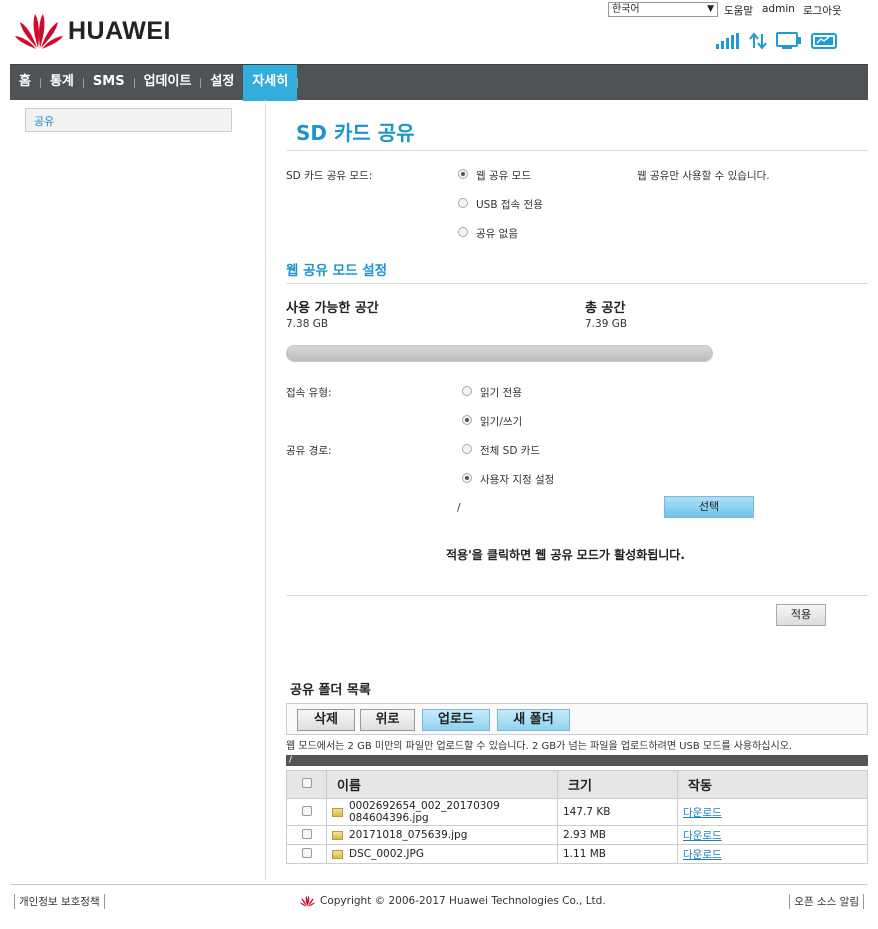  Describe the element at coordinates (577, 719) in the screenshot. I see `folder-toolbar: 삭제 위로 업로드 새 폴더` at that location.